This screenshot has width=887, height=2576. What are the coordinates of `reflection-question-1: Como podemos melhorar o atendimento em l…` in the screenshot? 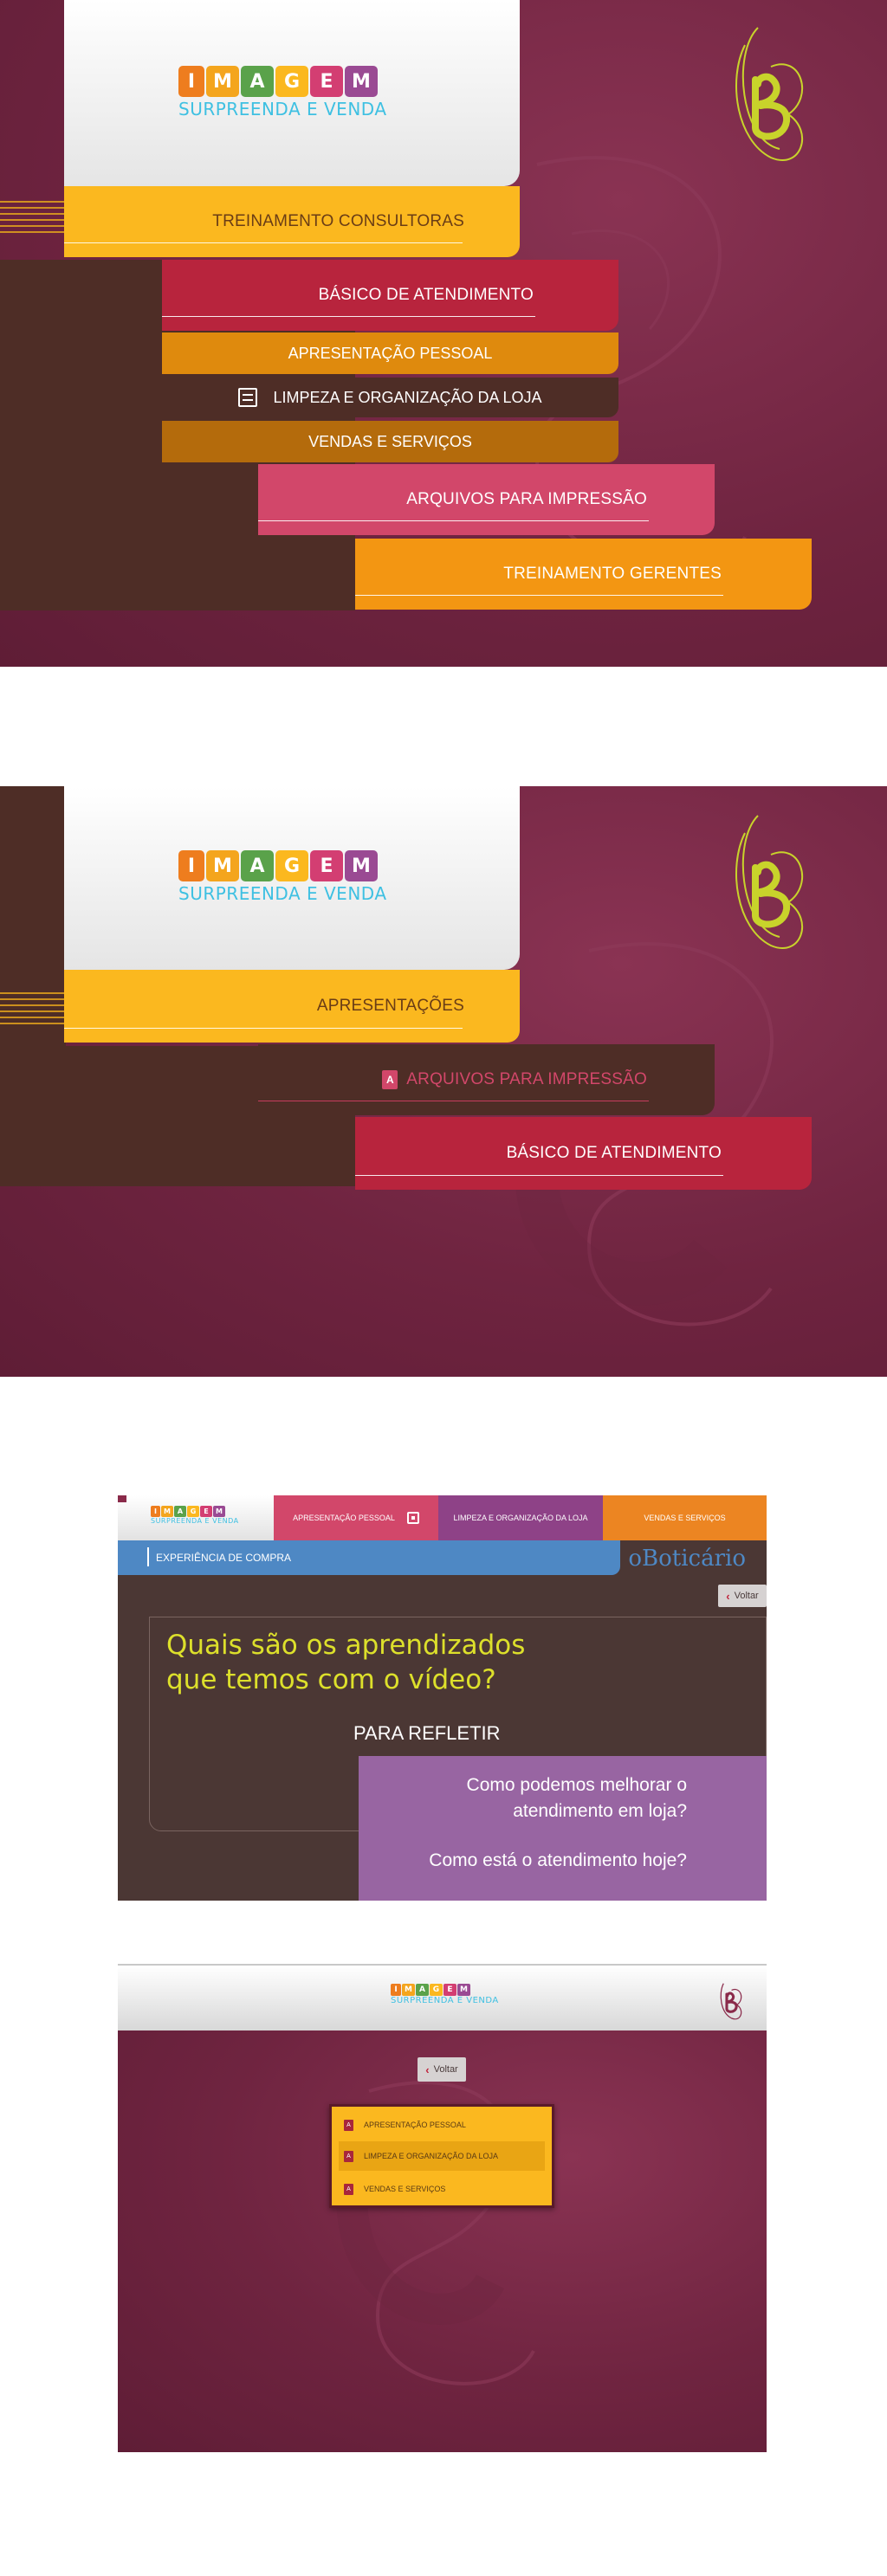 It's located at (577, 1798).